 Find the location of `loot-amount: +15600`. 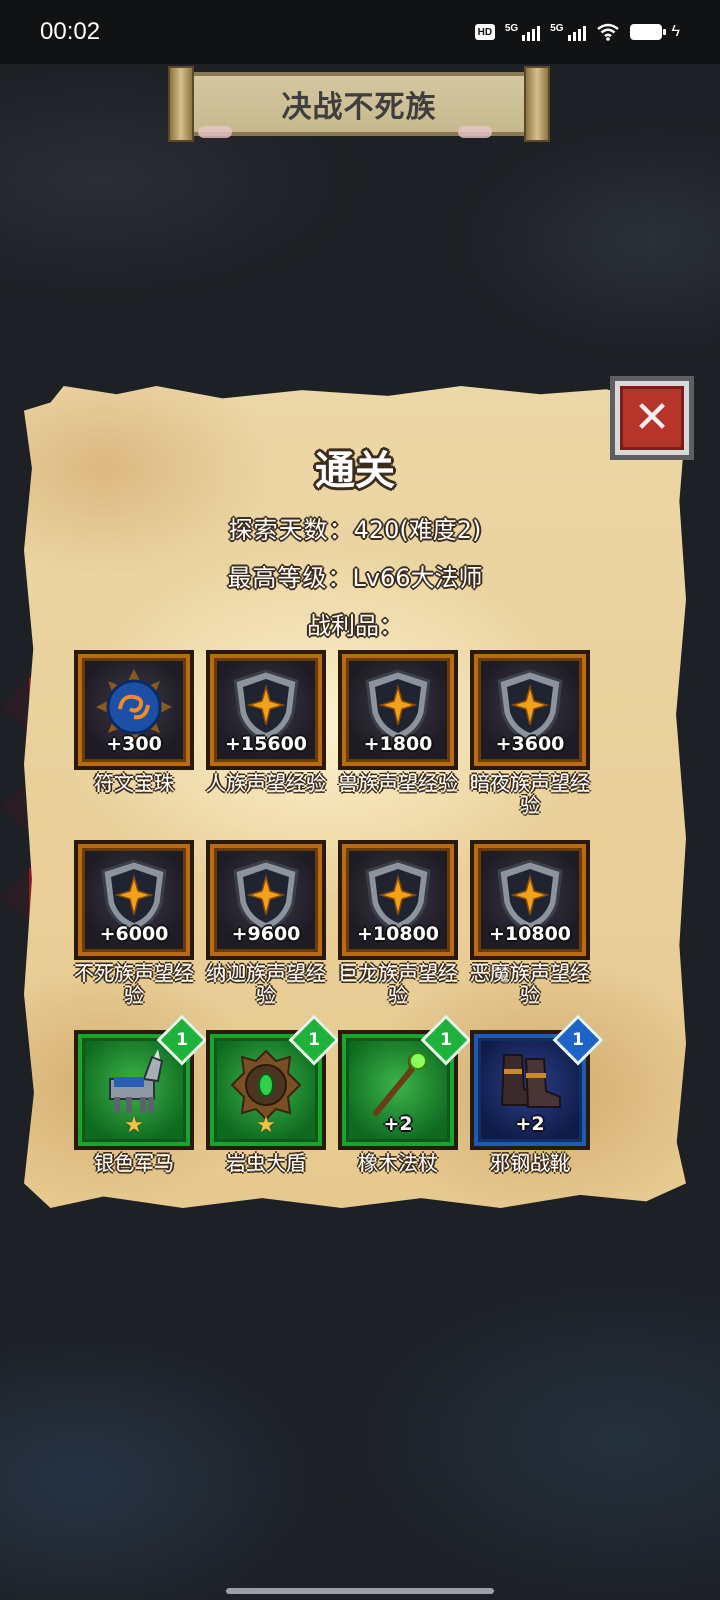

loot-amount: +15600 is located at coordinates (266, 744).